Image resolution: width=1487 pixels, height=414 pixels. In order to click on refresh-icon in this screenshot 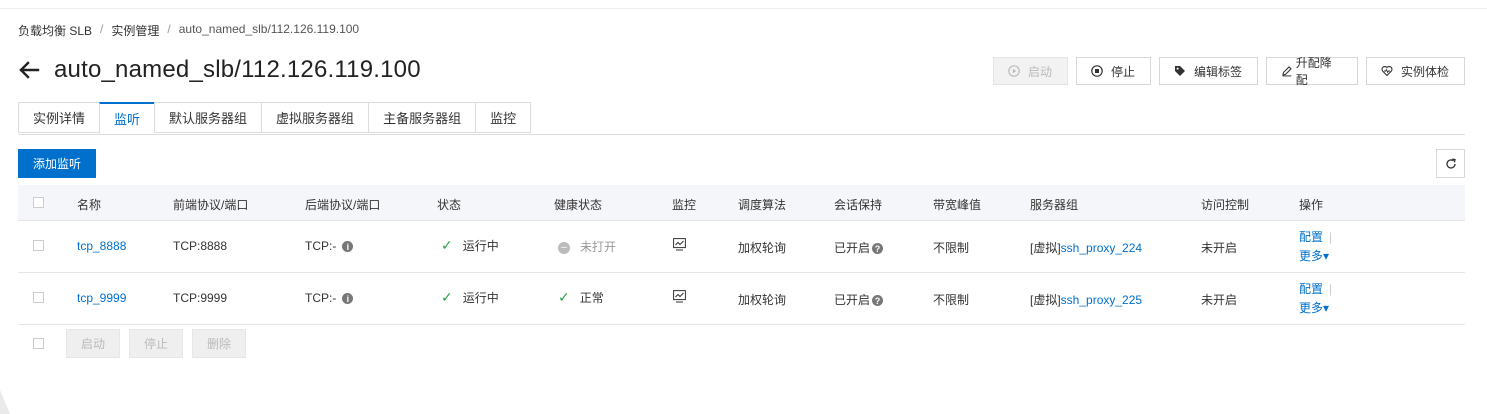, I will do `click(1450, 163)`.